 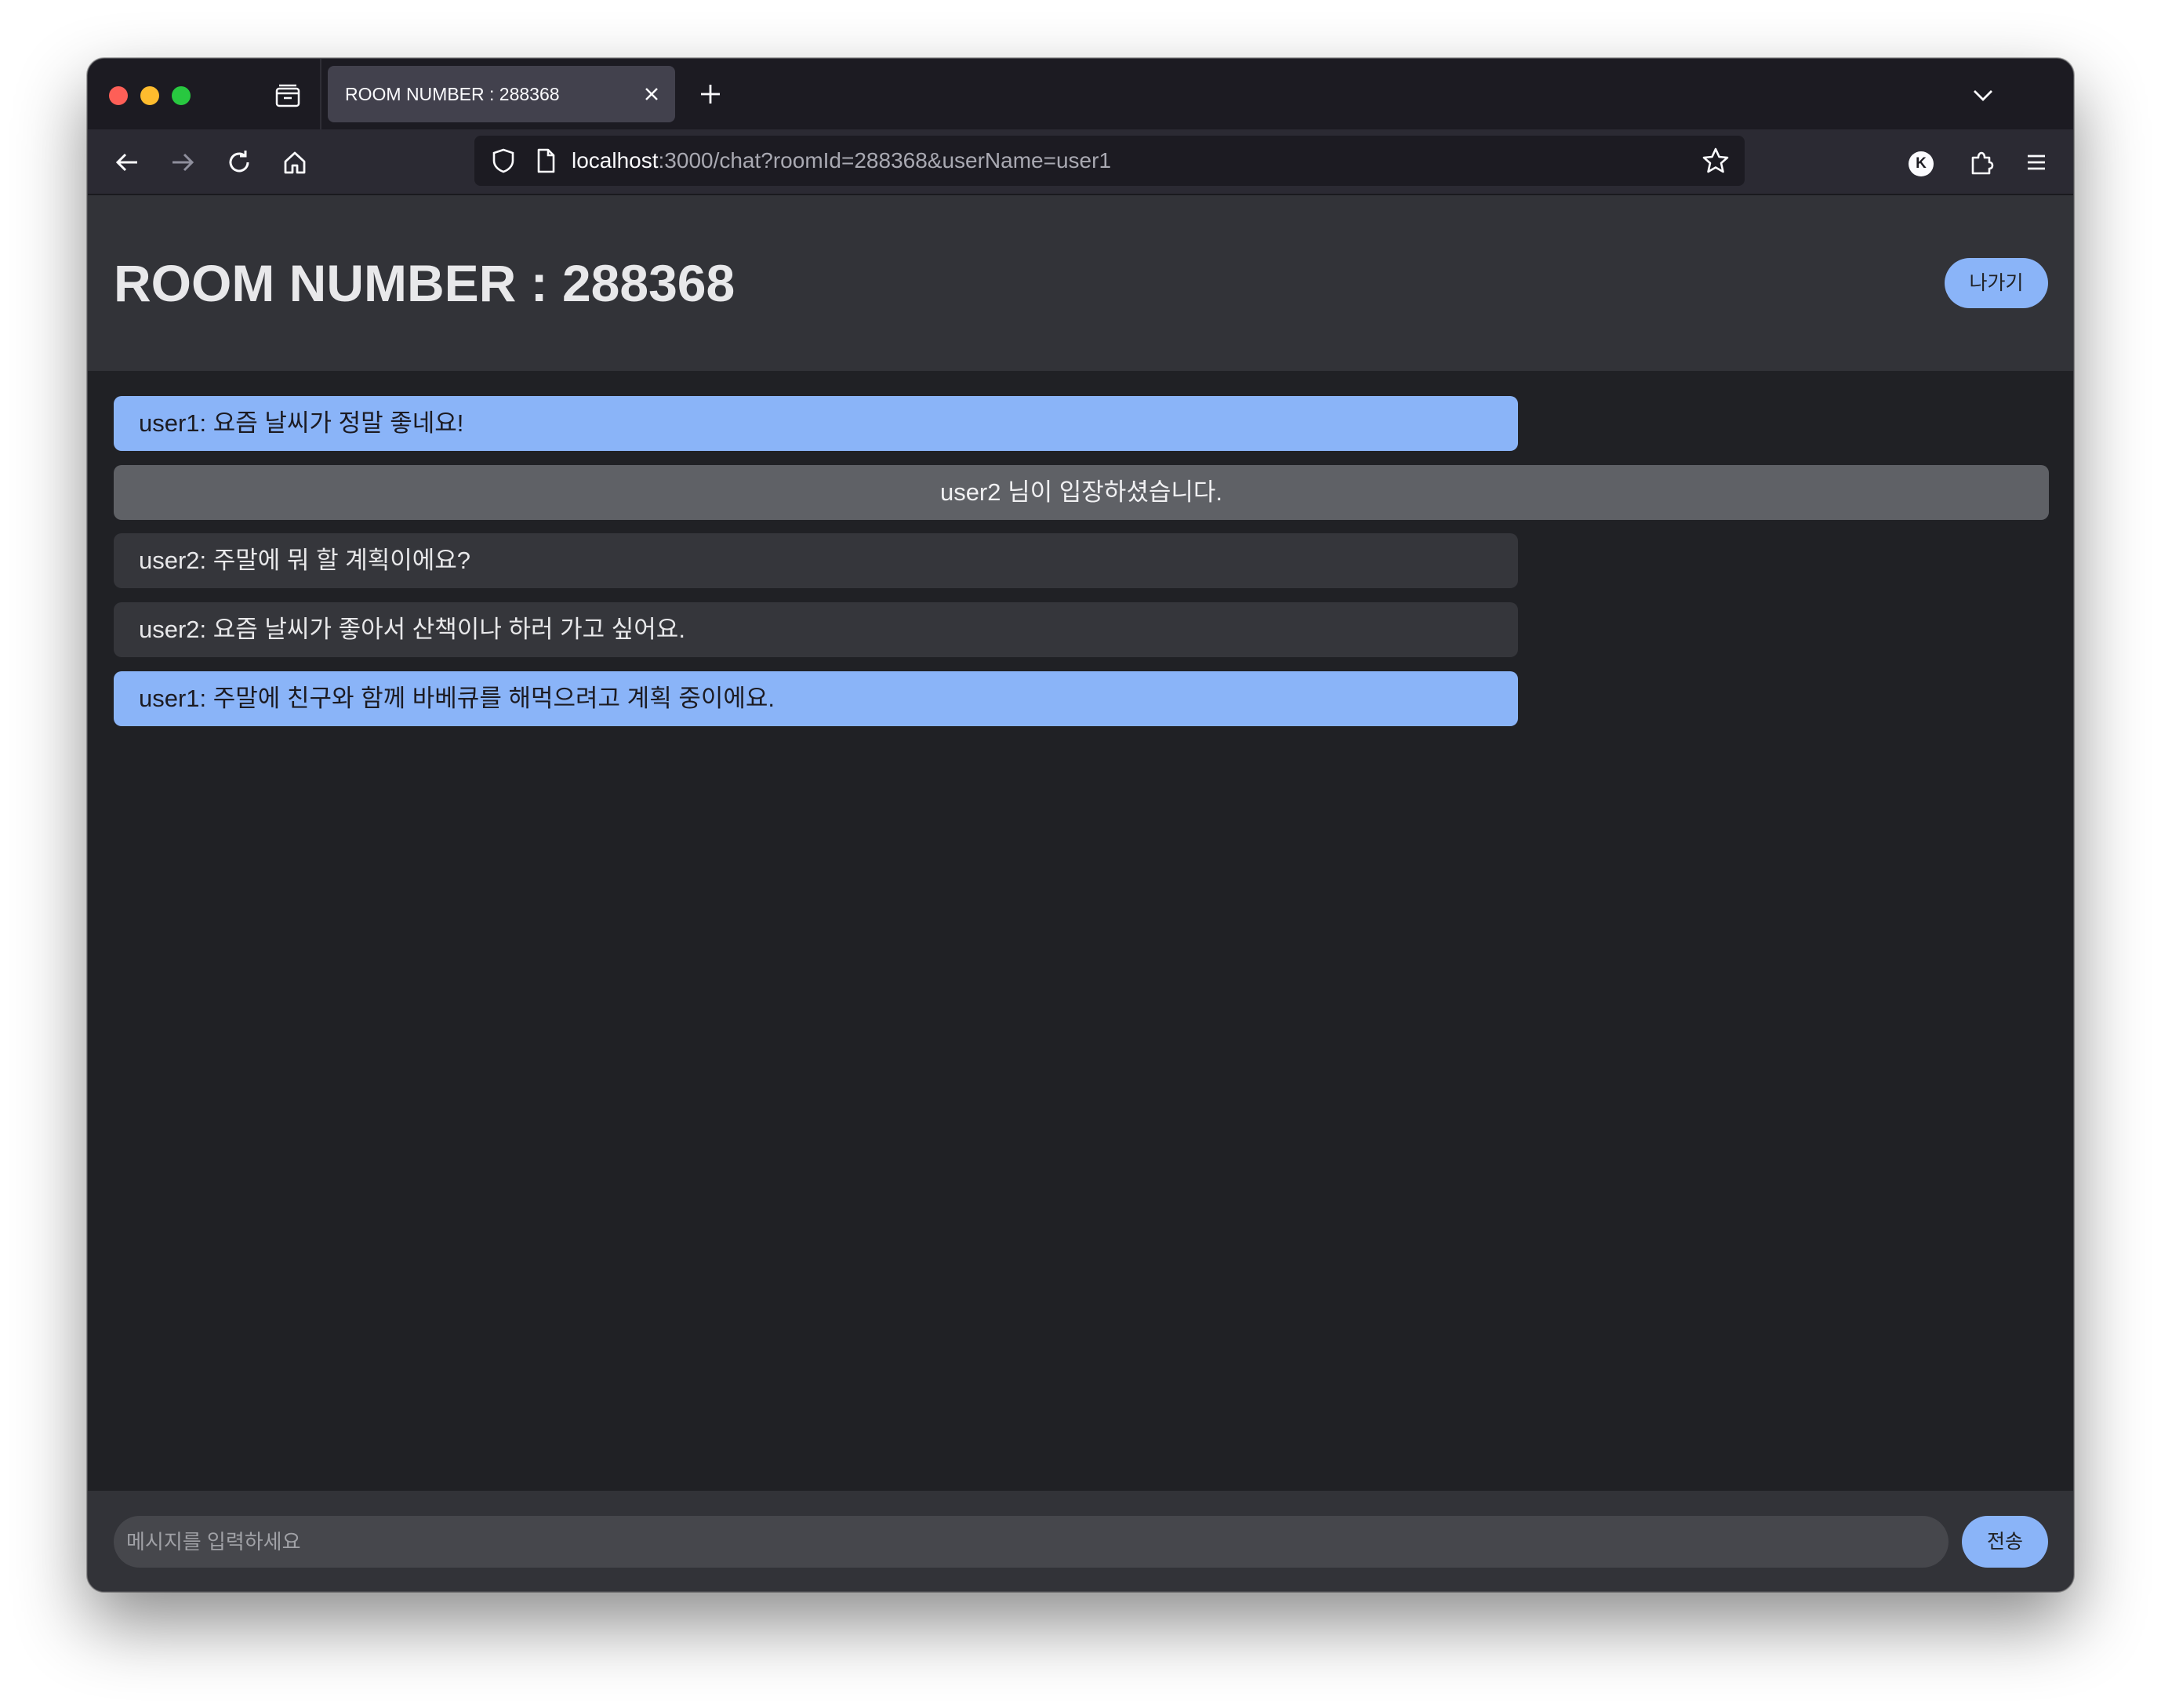 What do you see at coordinates (424, 283) in the screenshot?
I see `page-title: ROOM NUMBER : 288368` at bounding box center [424, 283].